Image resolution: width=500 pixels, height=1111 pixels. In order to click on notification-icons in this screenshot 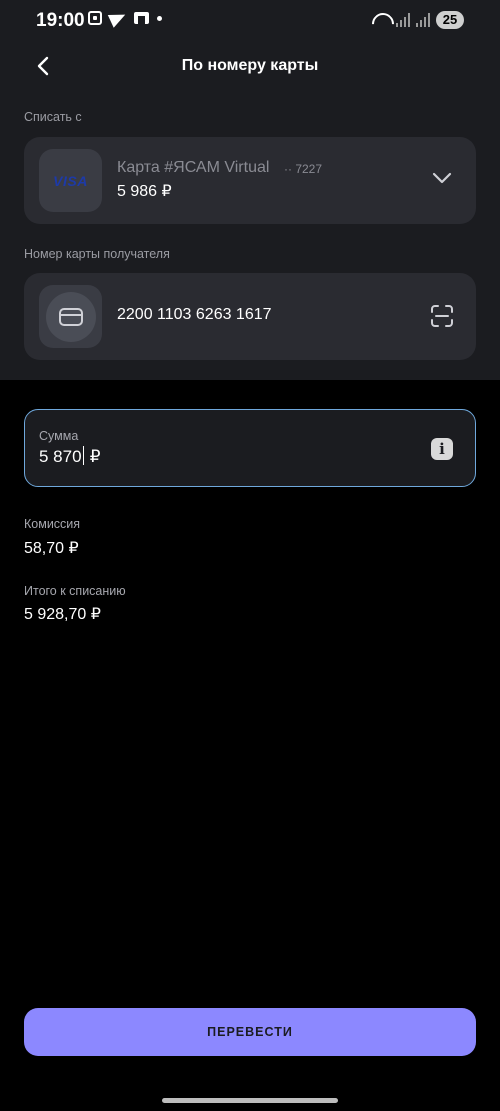, I will do `click(125, 18)`.